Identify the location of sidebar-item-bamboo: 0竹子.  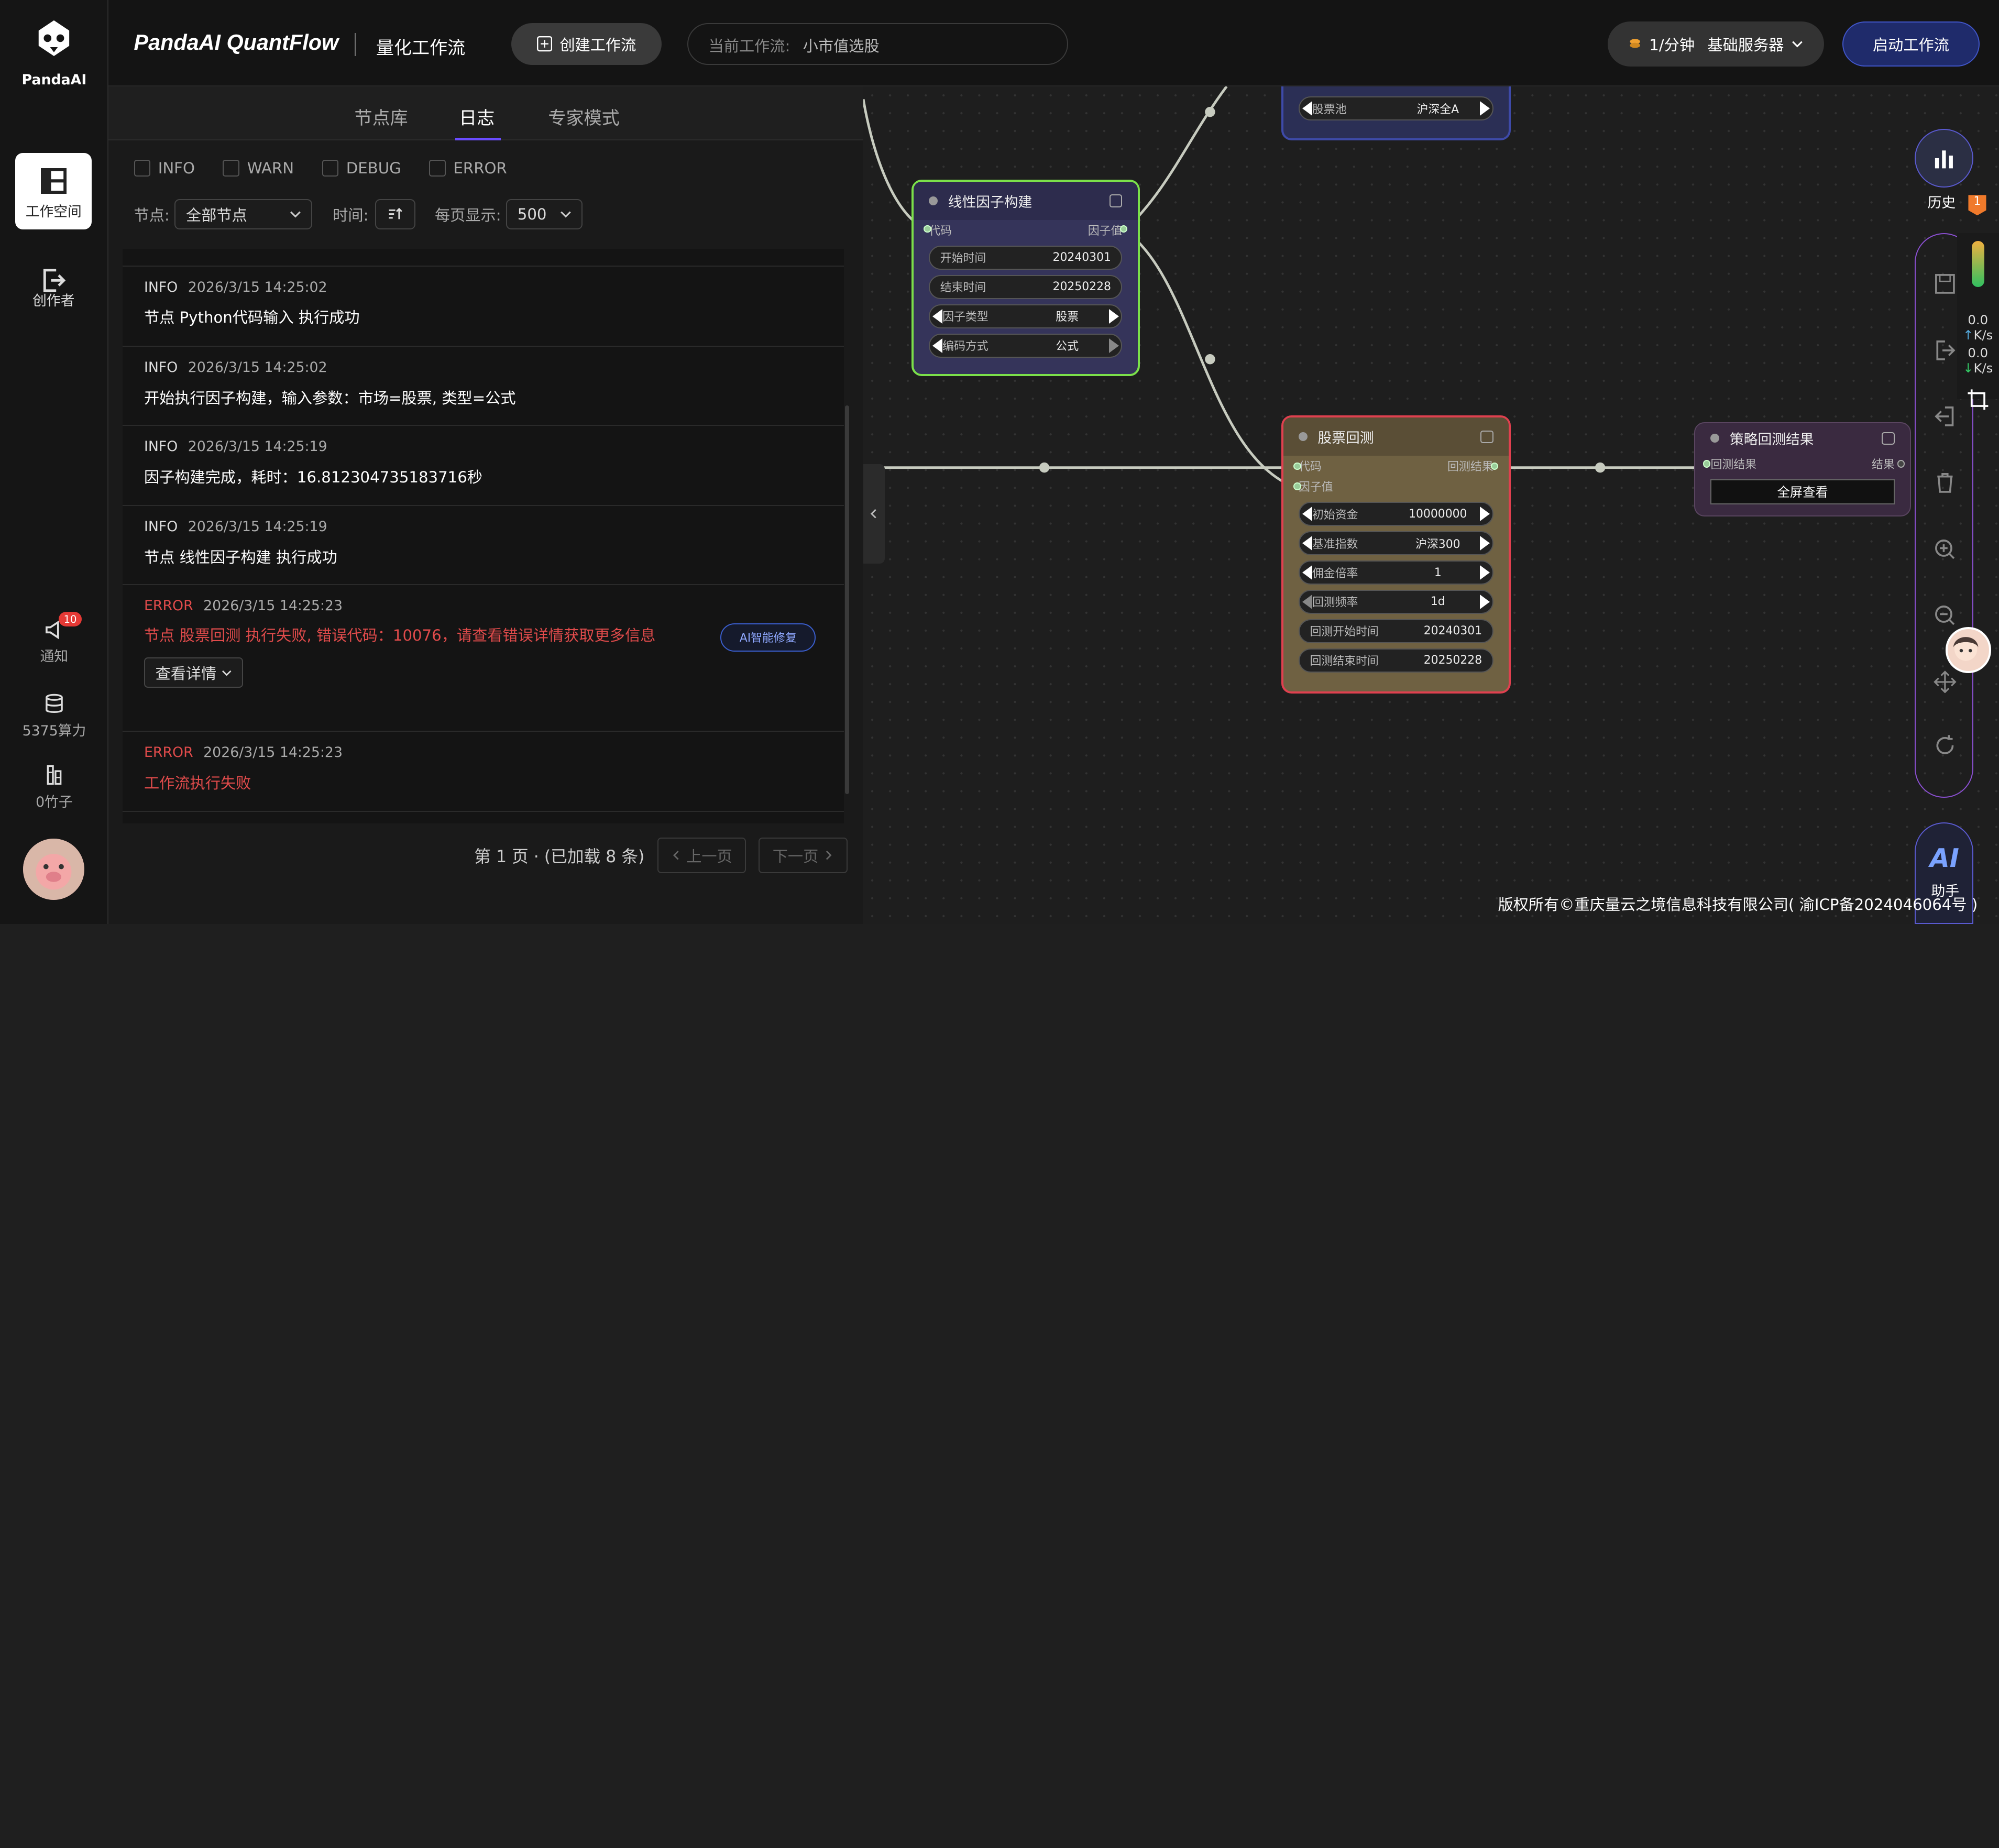
(54, 788).